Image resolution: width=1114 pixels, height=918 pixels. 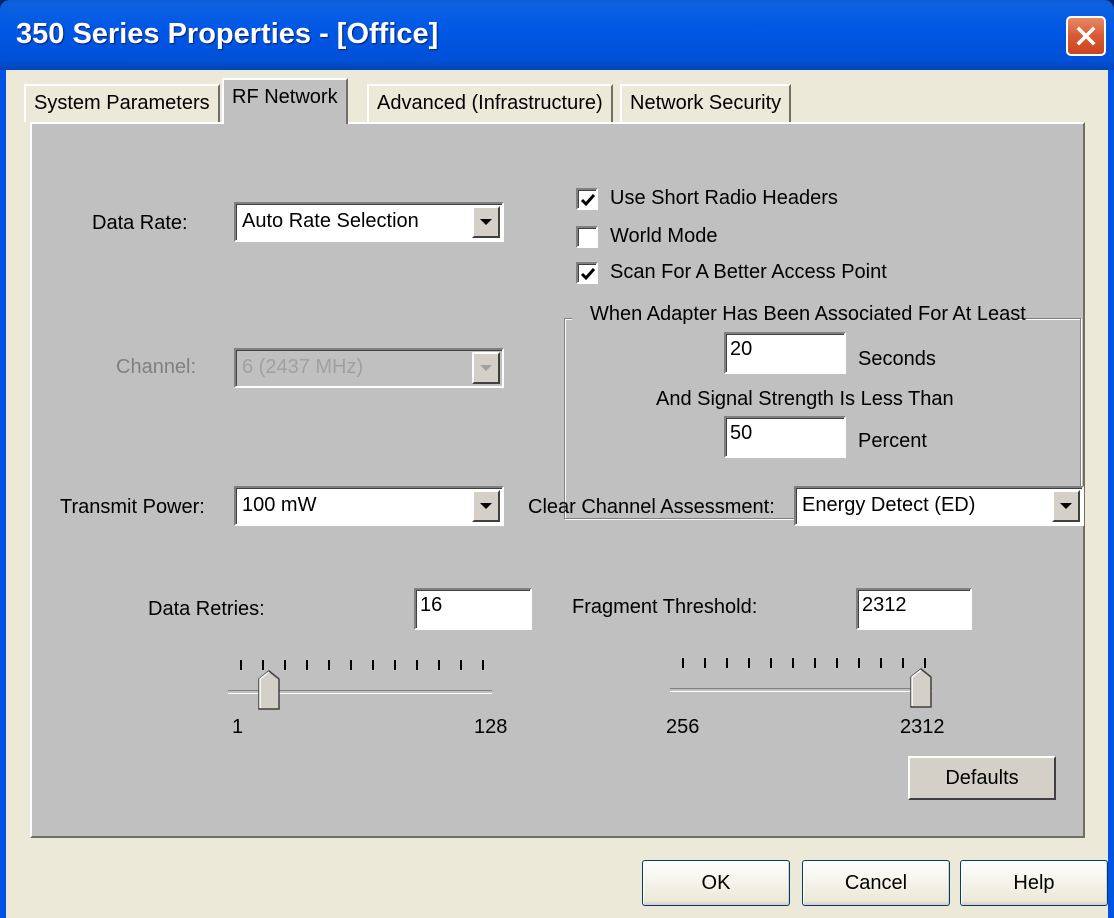 I want to click on short-headers-label: Use Short Radio Headers, so click(x=724, y=198).